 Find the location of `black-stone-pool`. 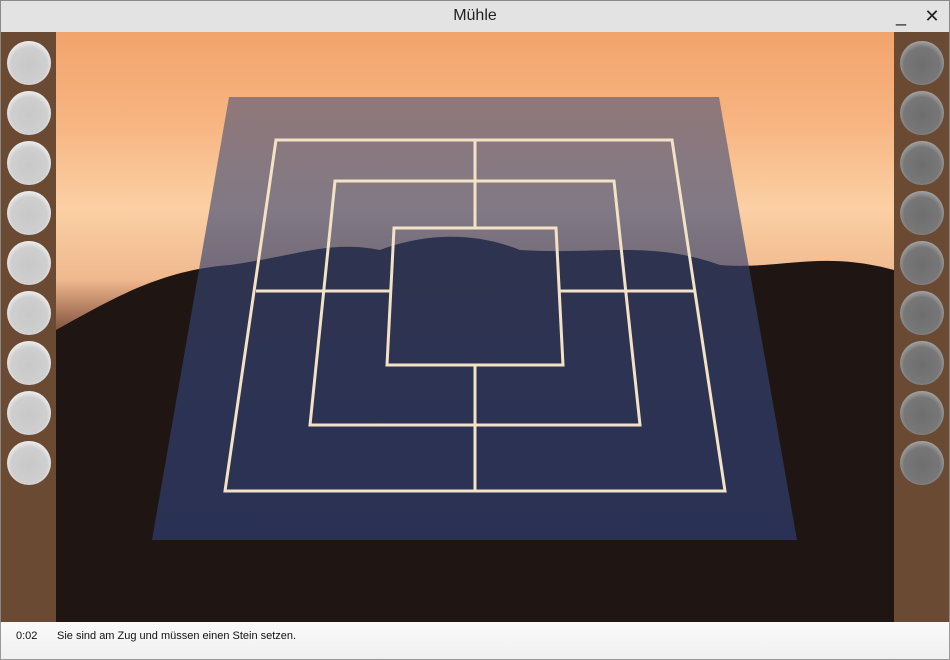

black-stone-pool is located at coordinates (922, 327).